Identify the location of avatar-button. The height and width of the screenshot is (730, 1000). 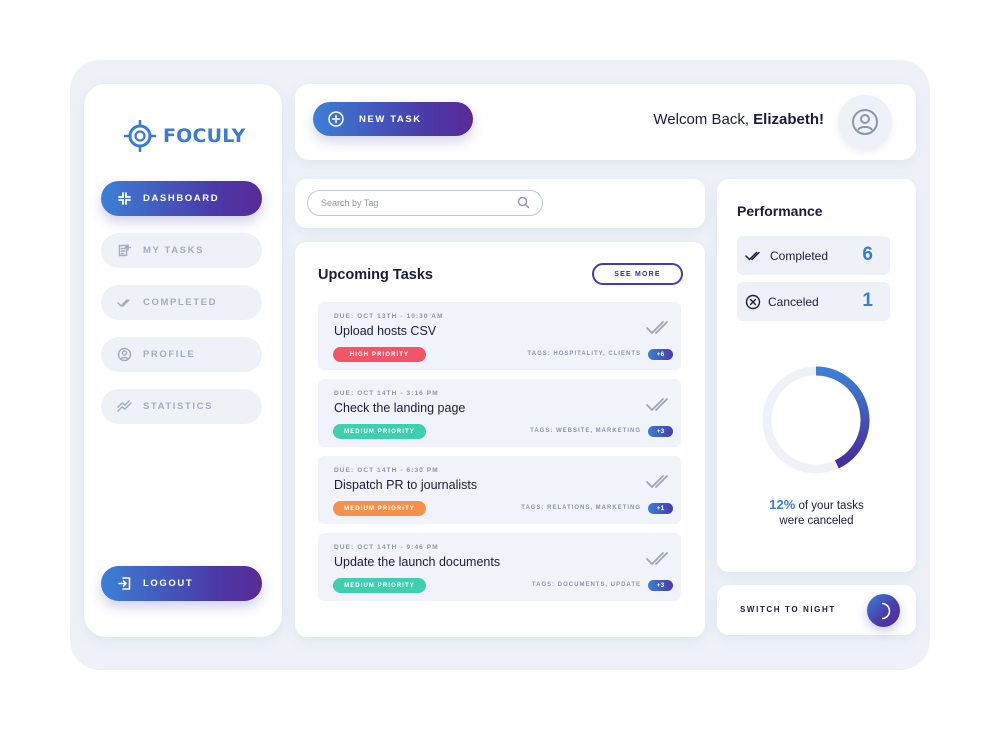
(865, 122).